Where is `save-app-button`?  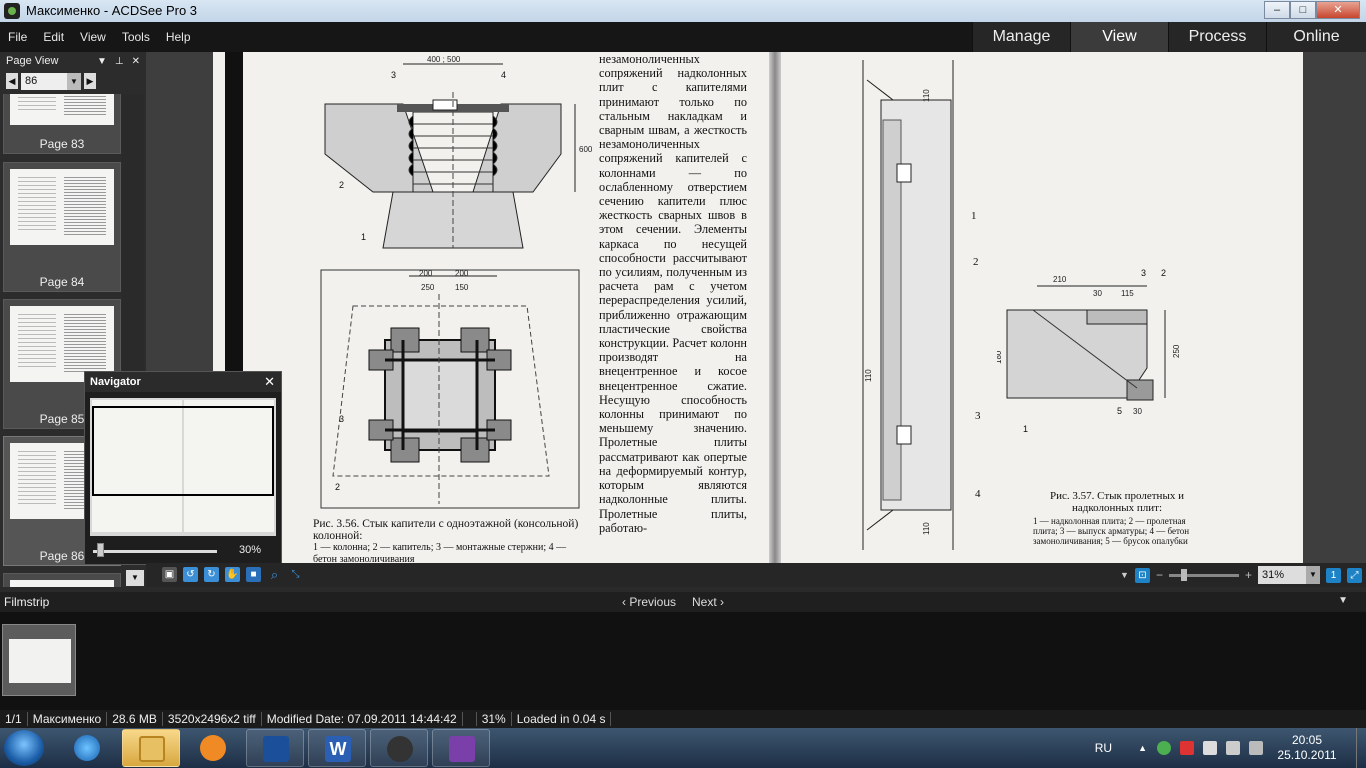
save-app-button is located at coordinates (275, 748).